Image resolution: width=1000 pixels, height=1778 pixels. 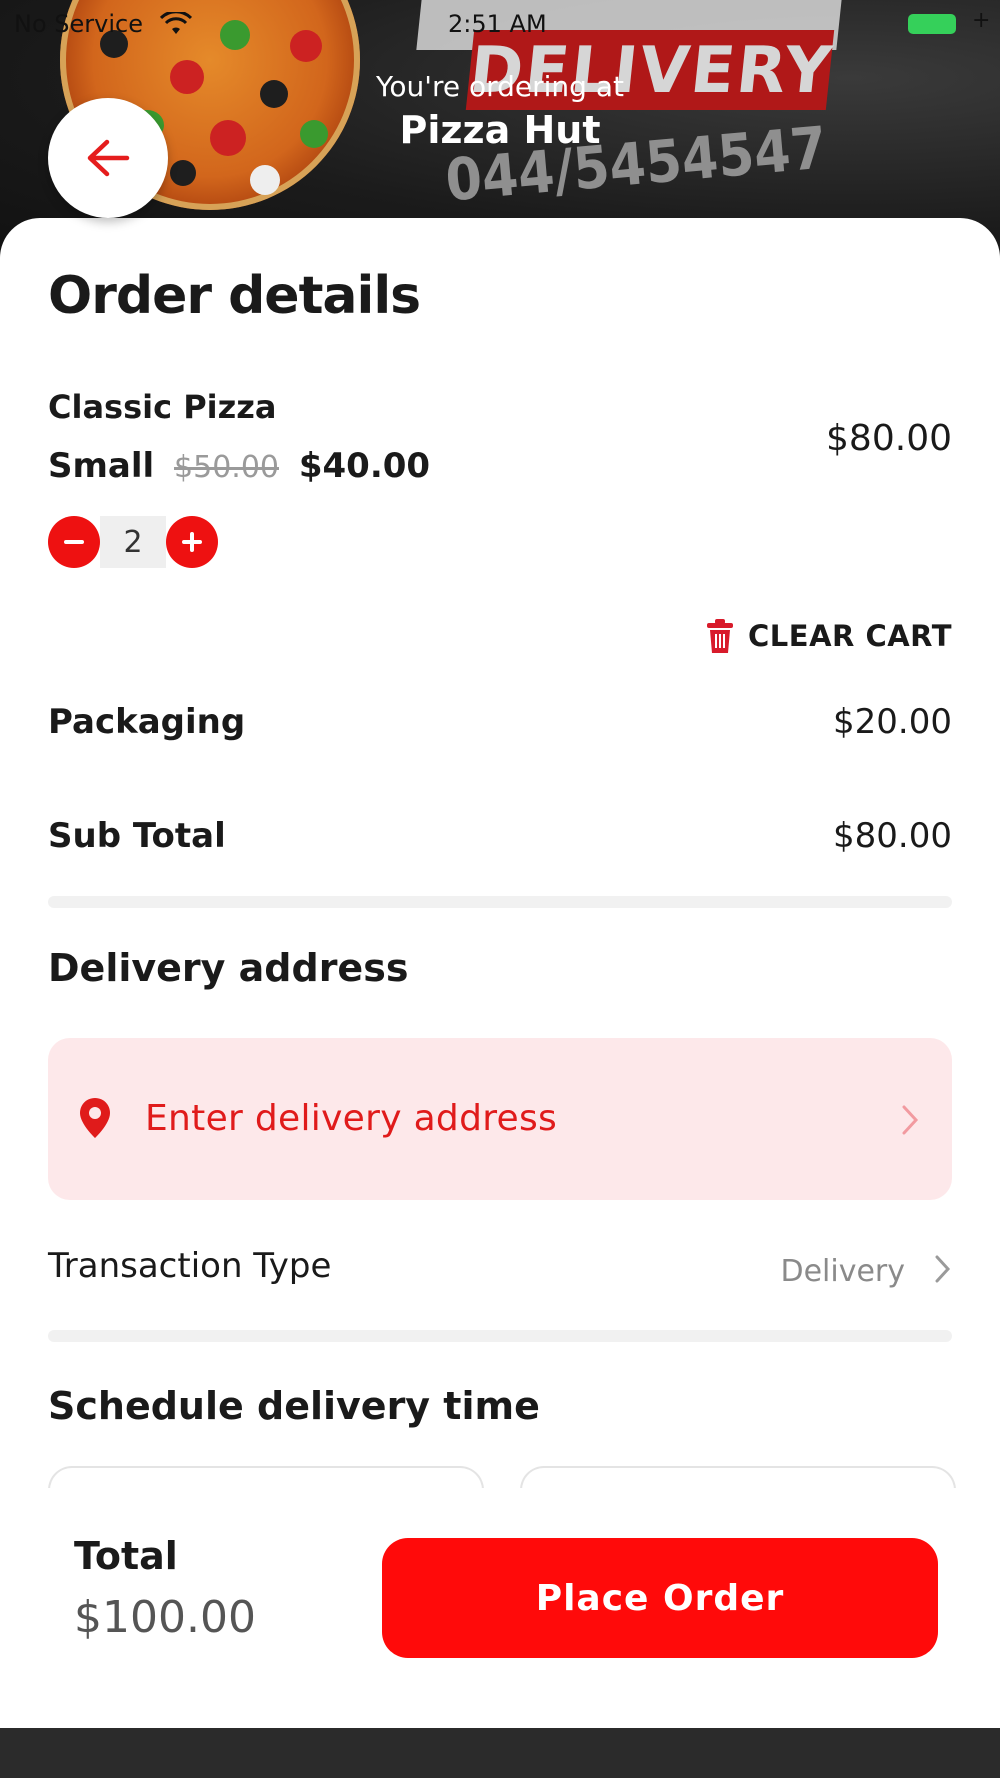 I want to click on total-label: Total, so click(x=126, y=1556).